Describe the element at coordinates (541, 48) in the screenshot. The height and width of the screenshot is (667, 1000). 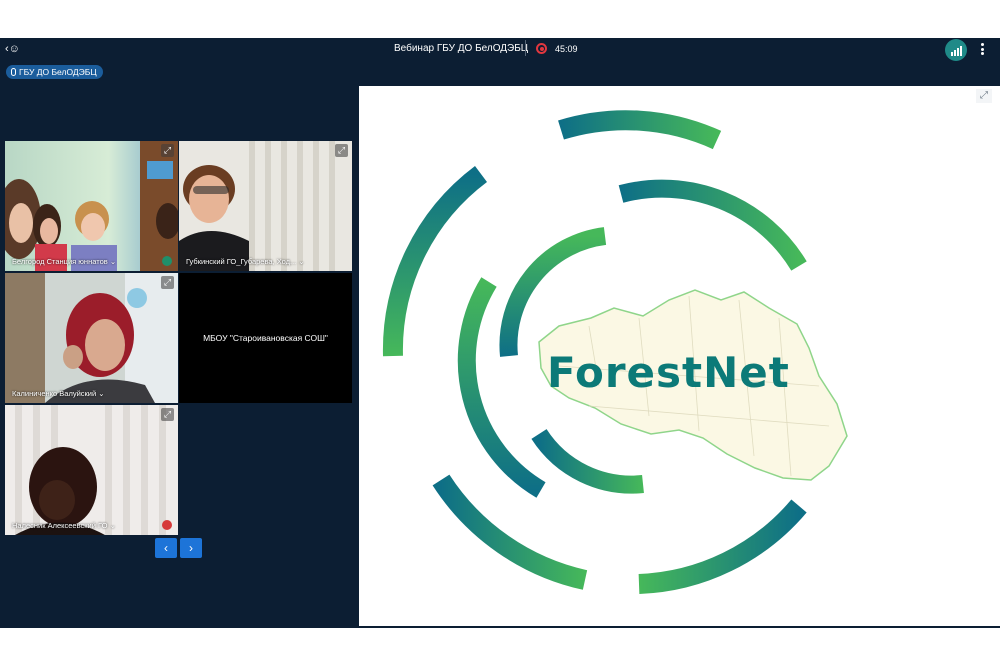
I see `record-icon` at that location.